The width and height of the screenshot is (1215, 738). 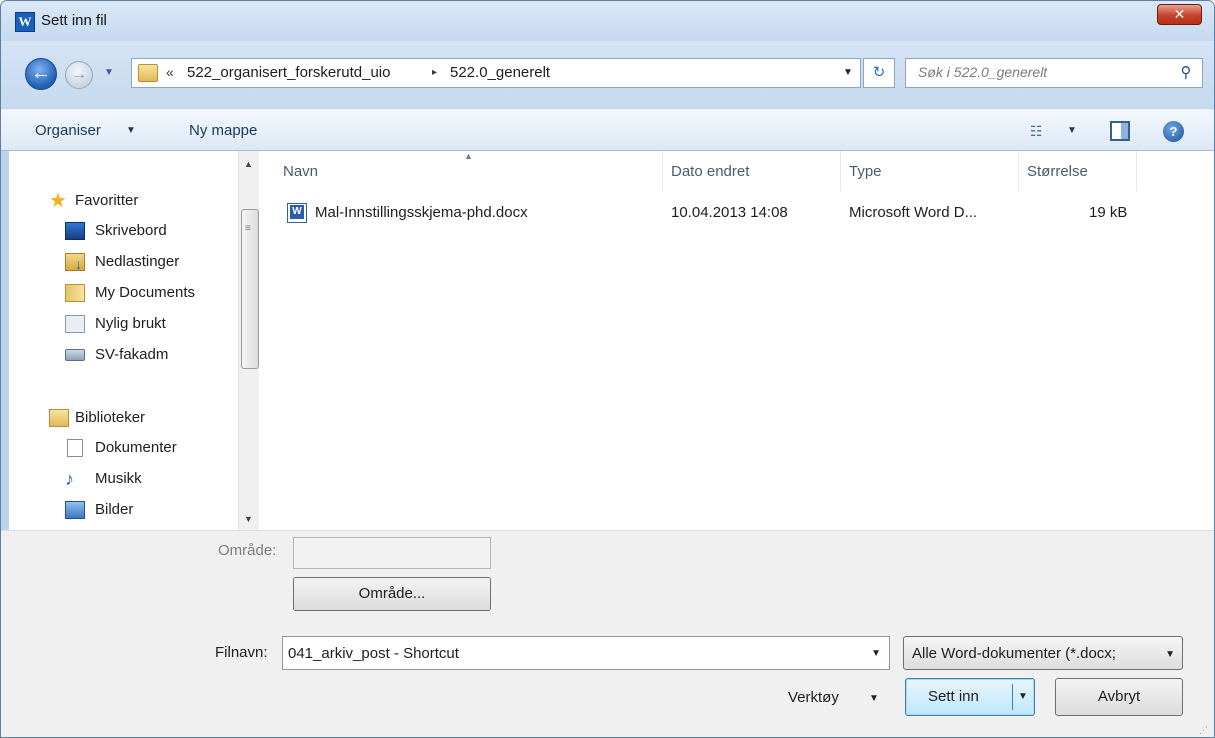 I want to click on filename-dropdown-icon: ▼, so click(x=876, y=653).